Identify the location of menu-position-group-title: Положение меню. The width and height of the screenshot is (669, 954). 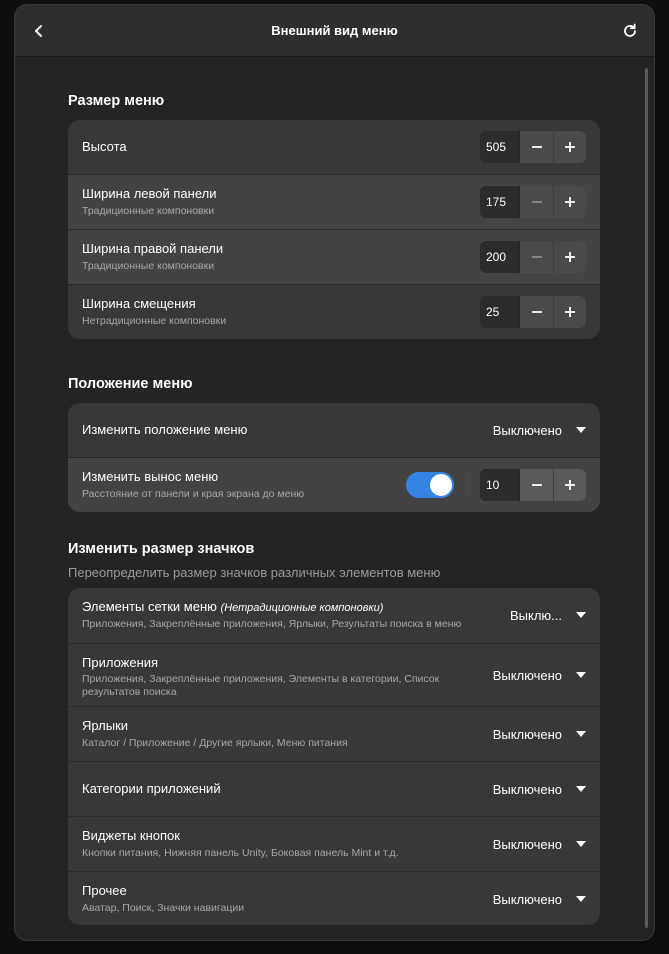
(130, 384).